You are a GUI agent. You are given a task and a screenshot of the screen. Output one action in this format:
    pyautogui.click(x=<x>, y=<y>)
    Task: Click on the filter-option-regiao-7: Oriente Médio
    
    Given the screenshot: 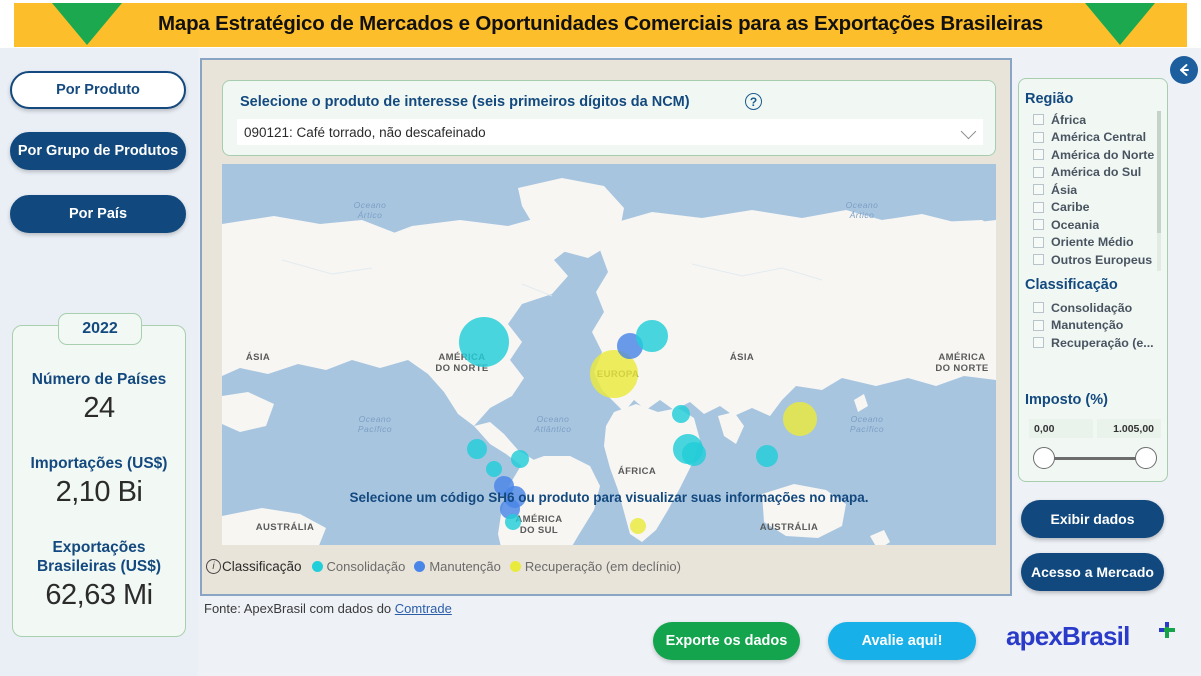 What is the action you would take?
    pyautogui.click(x=1093, y=243)
    